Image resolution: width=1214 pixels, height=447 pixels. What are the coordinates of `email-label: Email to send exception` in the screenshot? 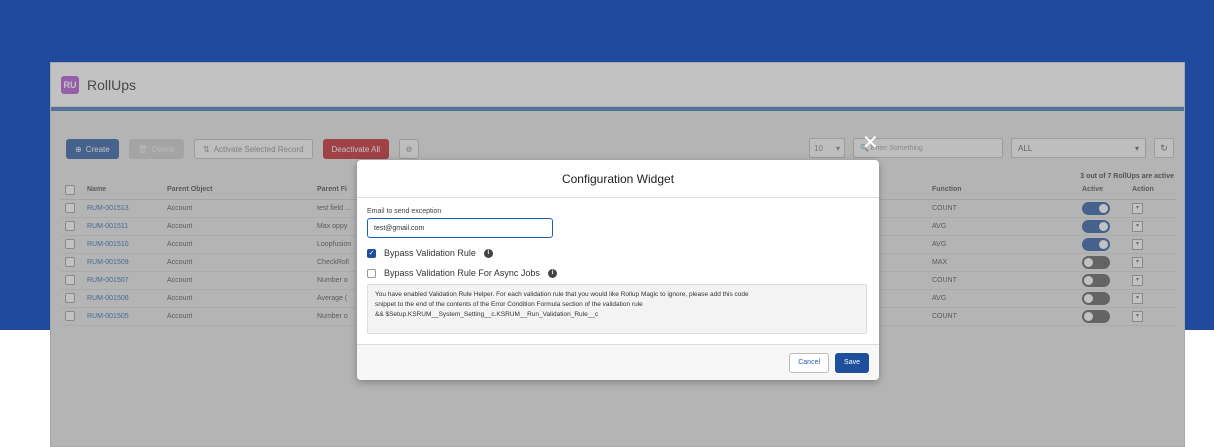 It's located at (404, 211).